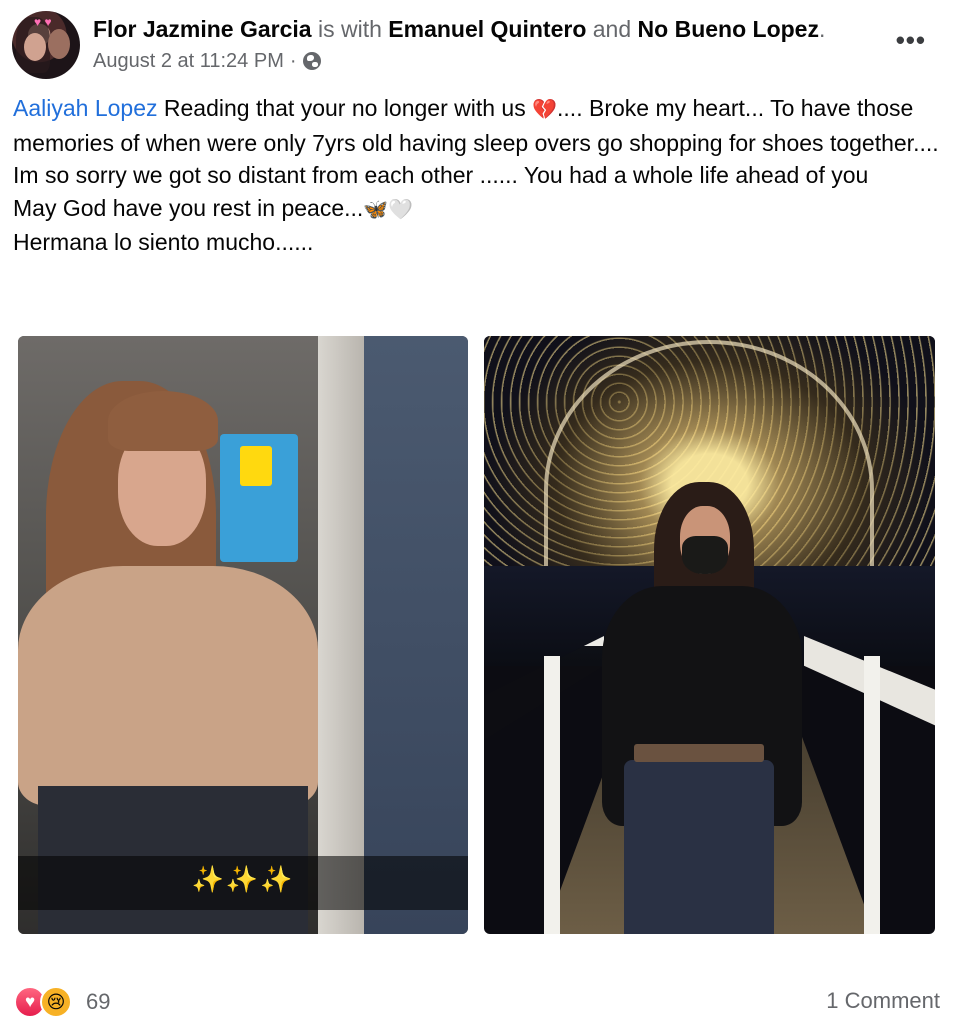  Describe the element at coordinates (480, 209) in the screenshot. I see `post-paragraph-3: May God have you rest in peace...🦋🤍` at that location.